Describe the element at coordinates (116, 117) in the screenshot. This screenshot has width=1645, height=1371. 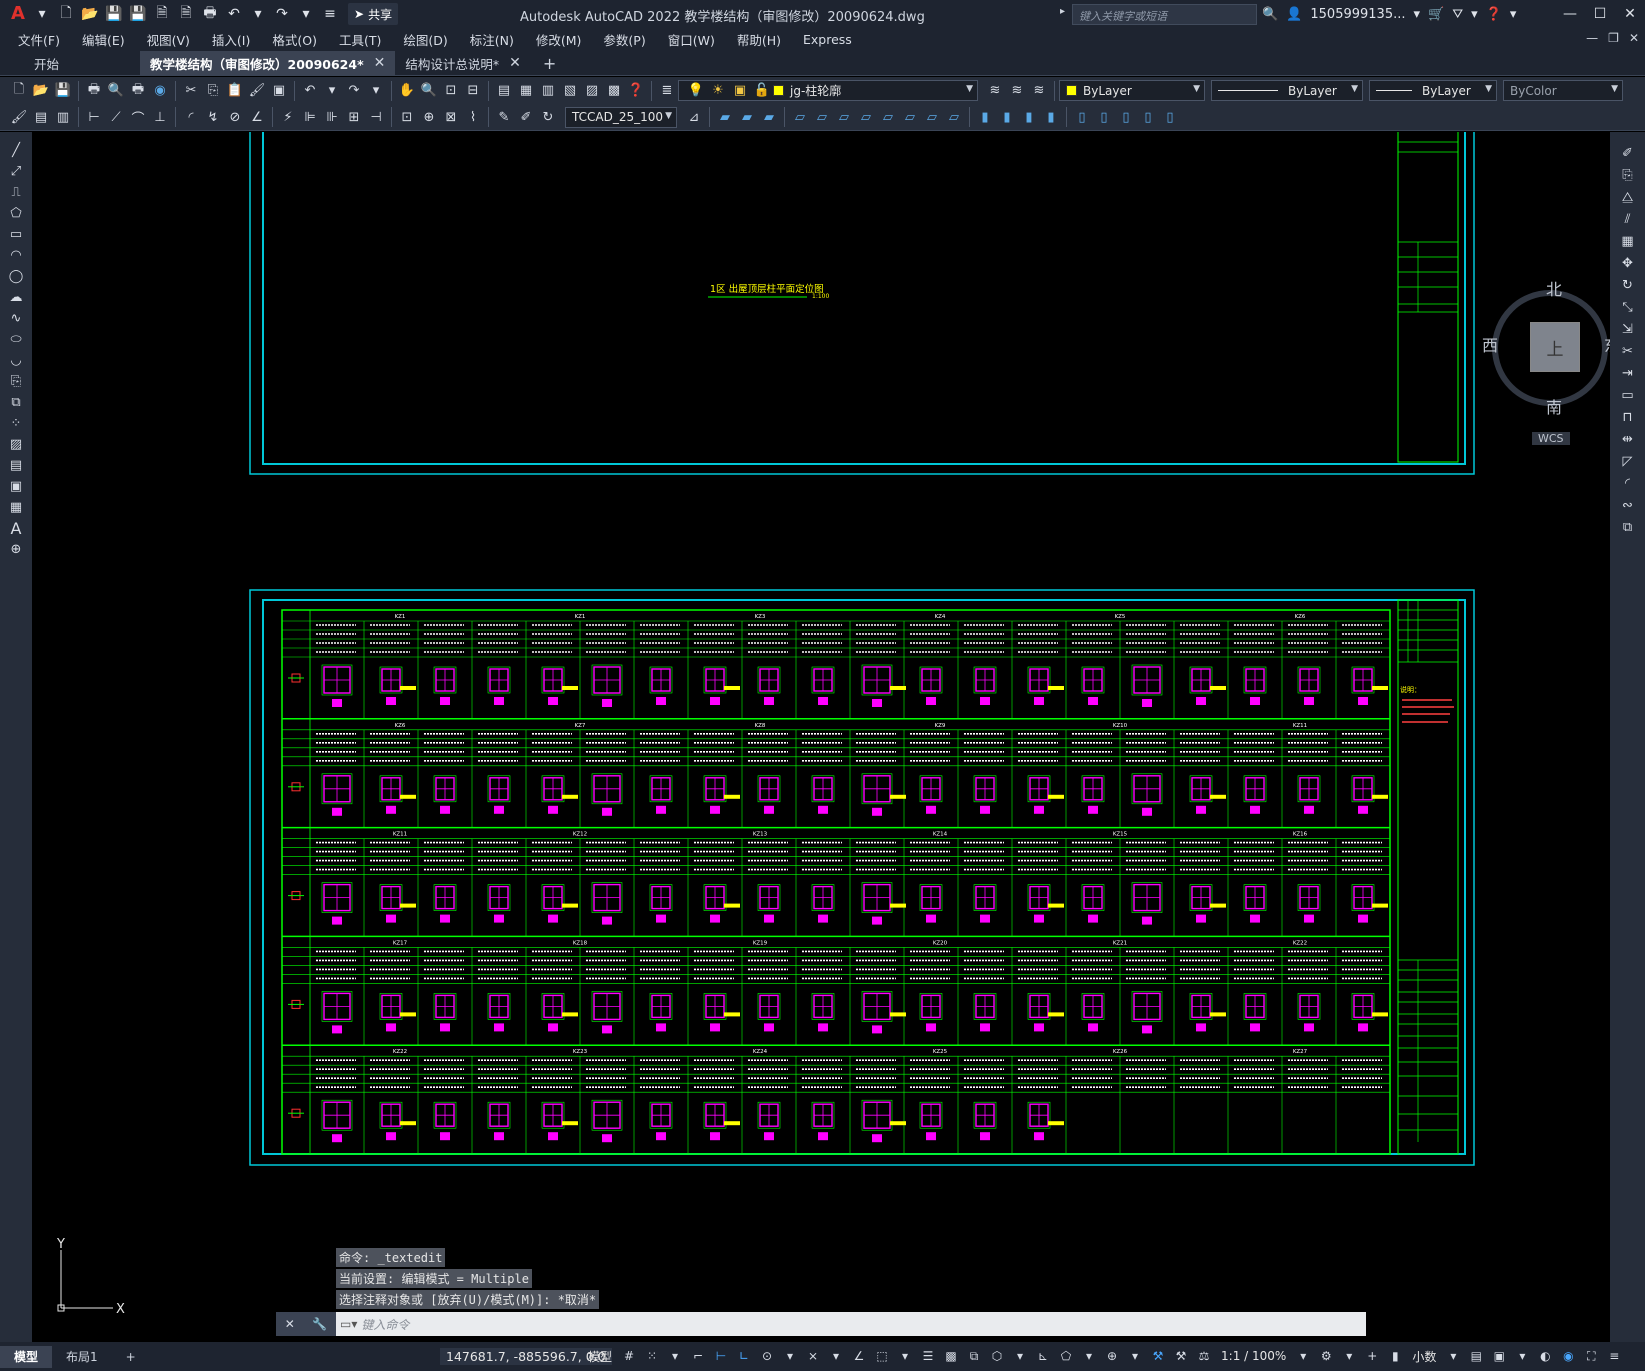
I see `aligned-dim-icon: ⟋` at that location.